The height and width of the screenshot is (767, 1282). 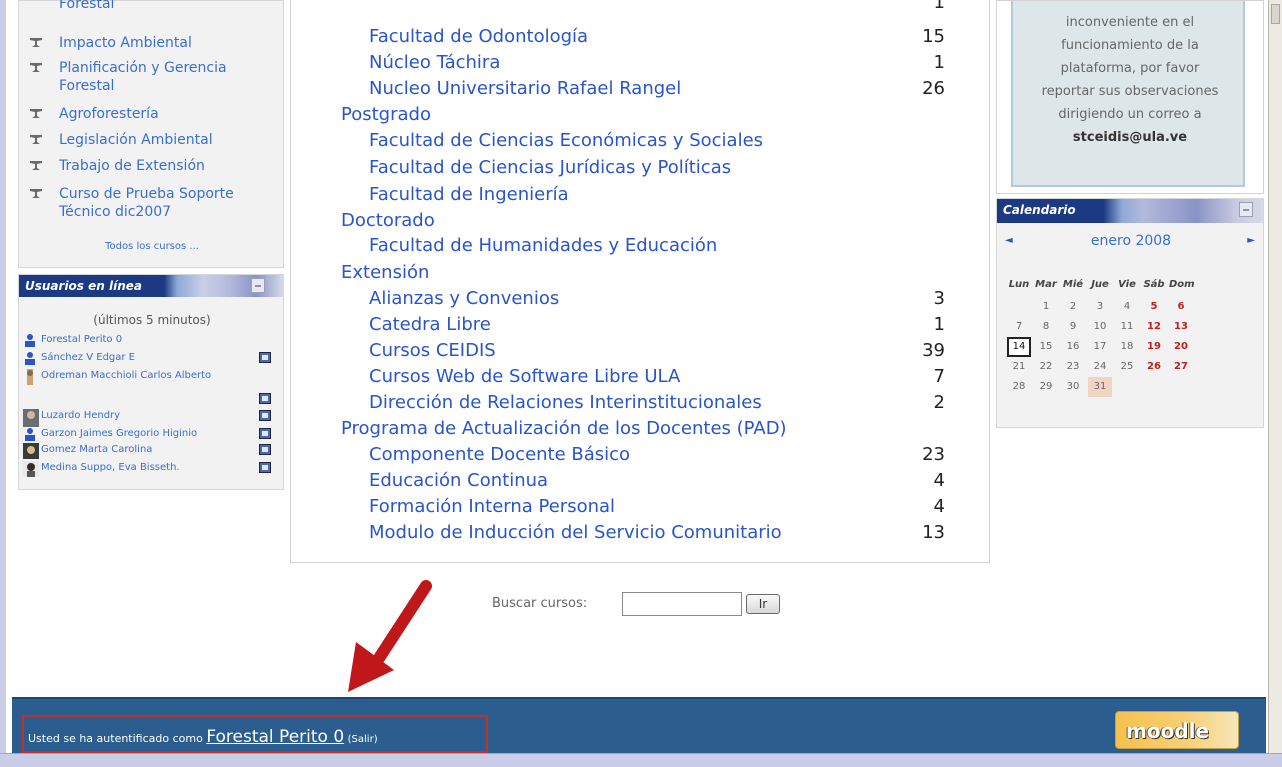 I want to click on course-link: Curso de Prueba Soporte Técnico dic2007, so click(x=164, y=203).